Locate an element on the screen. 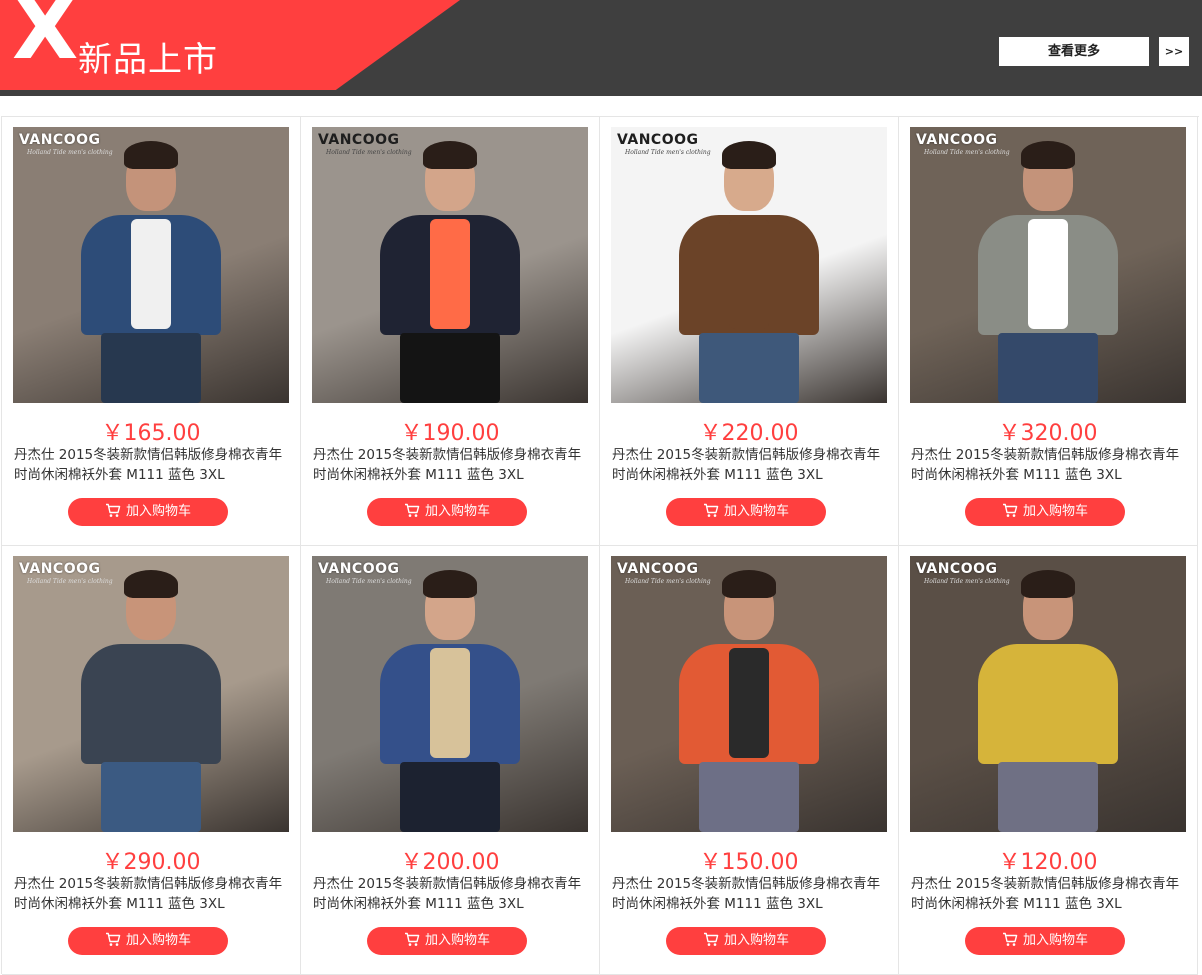 This screenshot has width=1202, height=975. product-price: ￥200.00 is located at coordinates (450, 862).